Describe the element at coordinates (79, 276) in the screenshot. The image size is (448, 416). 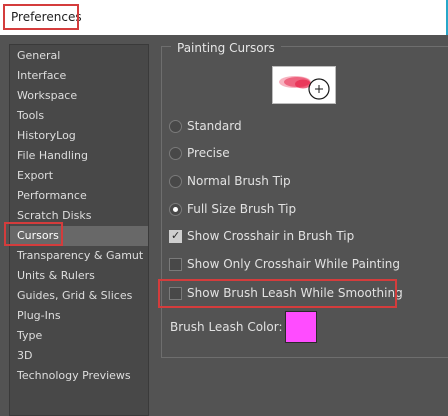
I see `nav-item-units-rulers: Units & Rulers` at that location.